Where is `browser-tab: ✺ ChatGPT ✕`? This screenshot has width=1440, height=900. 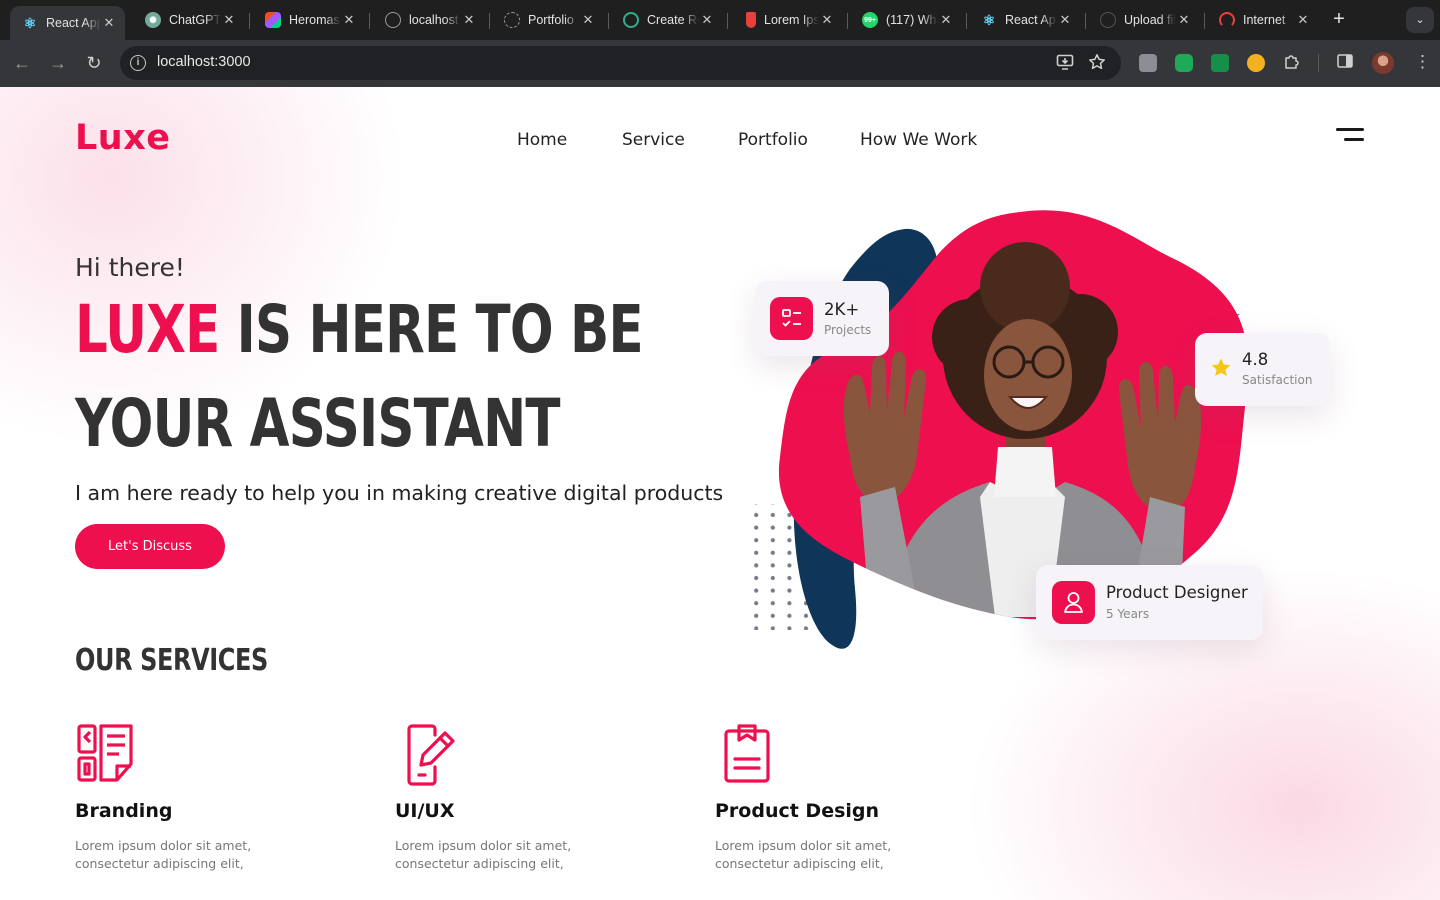
browser-tab: ✺ ChatGPT ✕ is located at coordinates (189, 20).